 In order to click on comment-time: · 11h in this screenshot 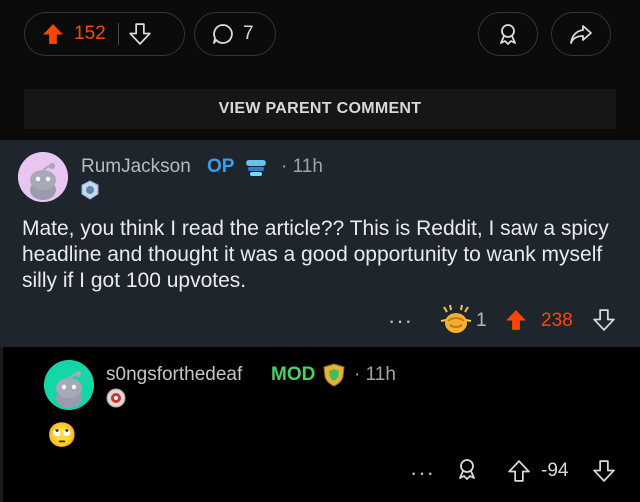, I will do `click(302, 166)`.